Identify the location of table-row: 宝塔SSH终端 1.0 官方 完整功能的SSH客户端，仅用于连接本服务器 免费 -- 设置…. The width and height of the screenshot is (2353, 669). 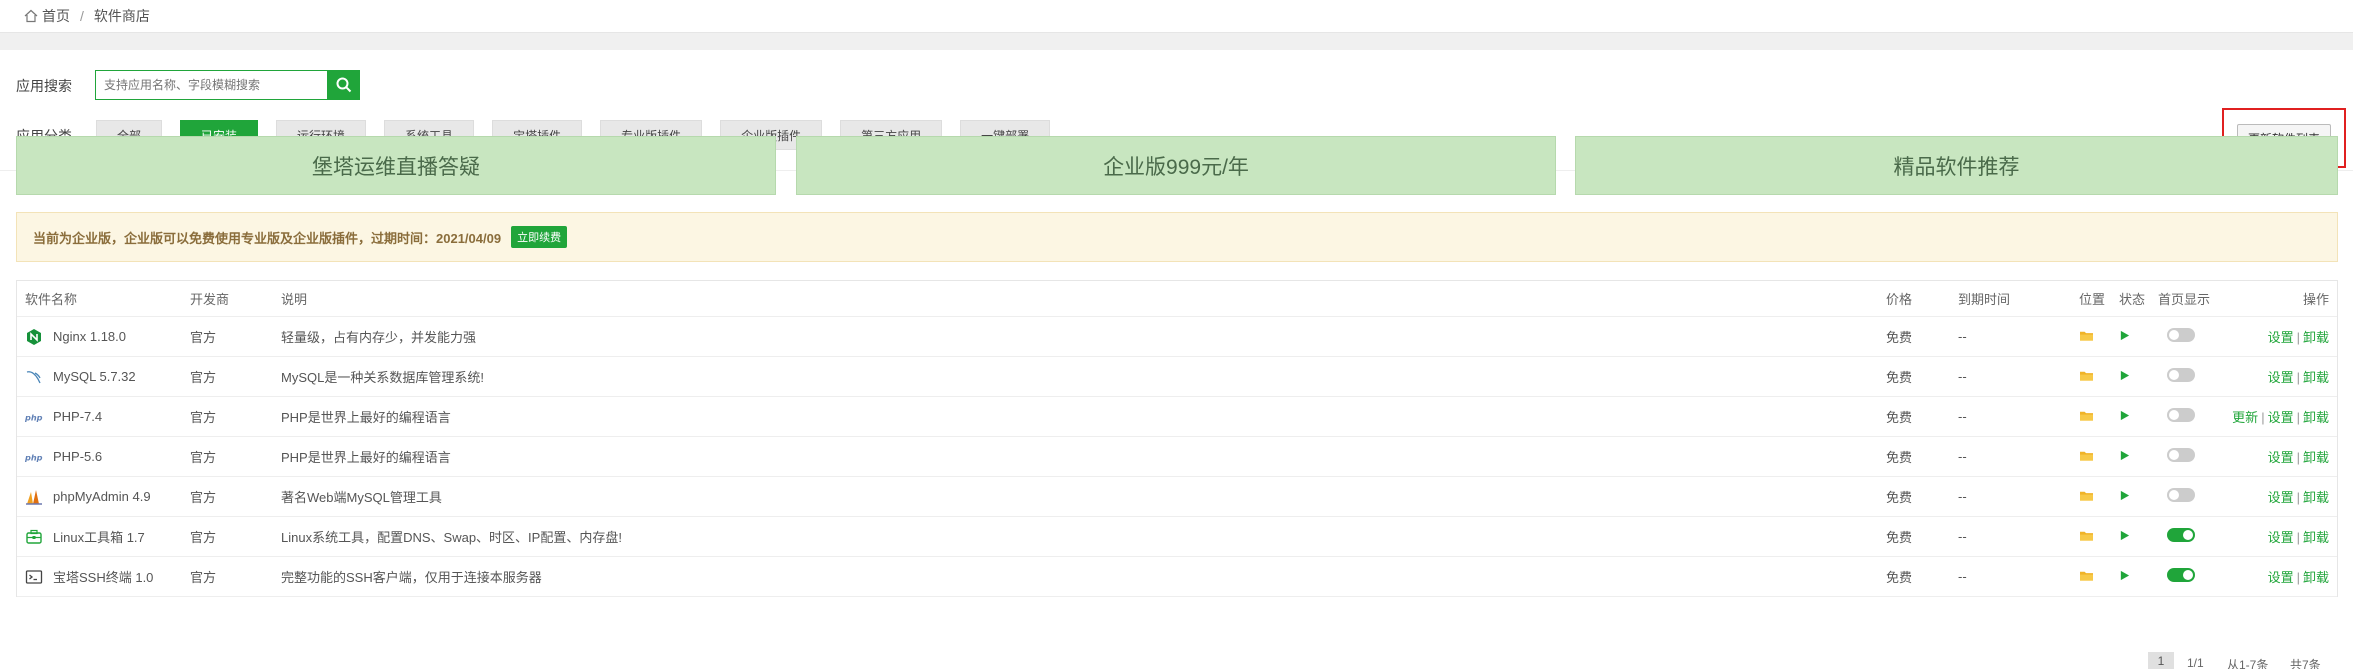
(1177, 577).